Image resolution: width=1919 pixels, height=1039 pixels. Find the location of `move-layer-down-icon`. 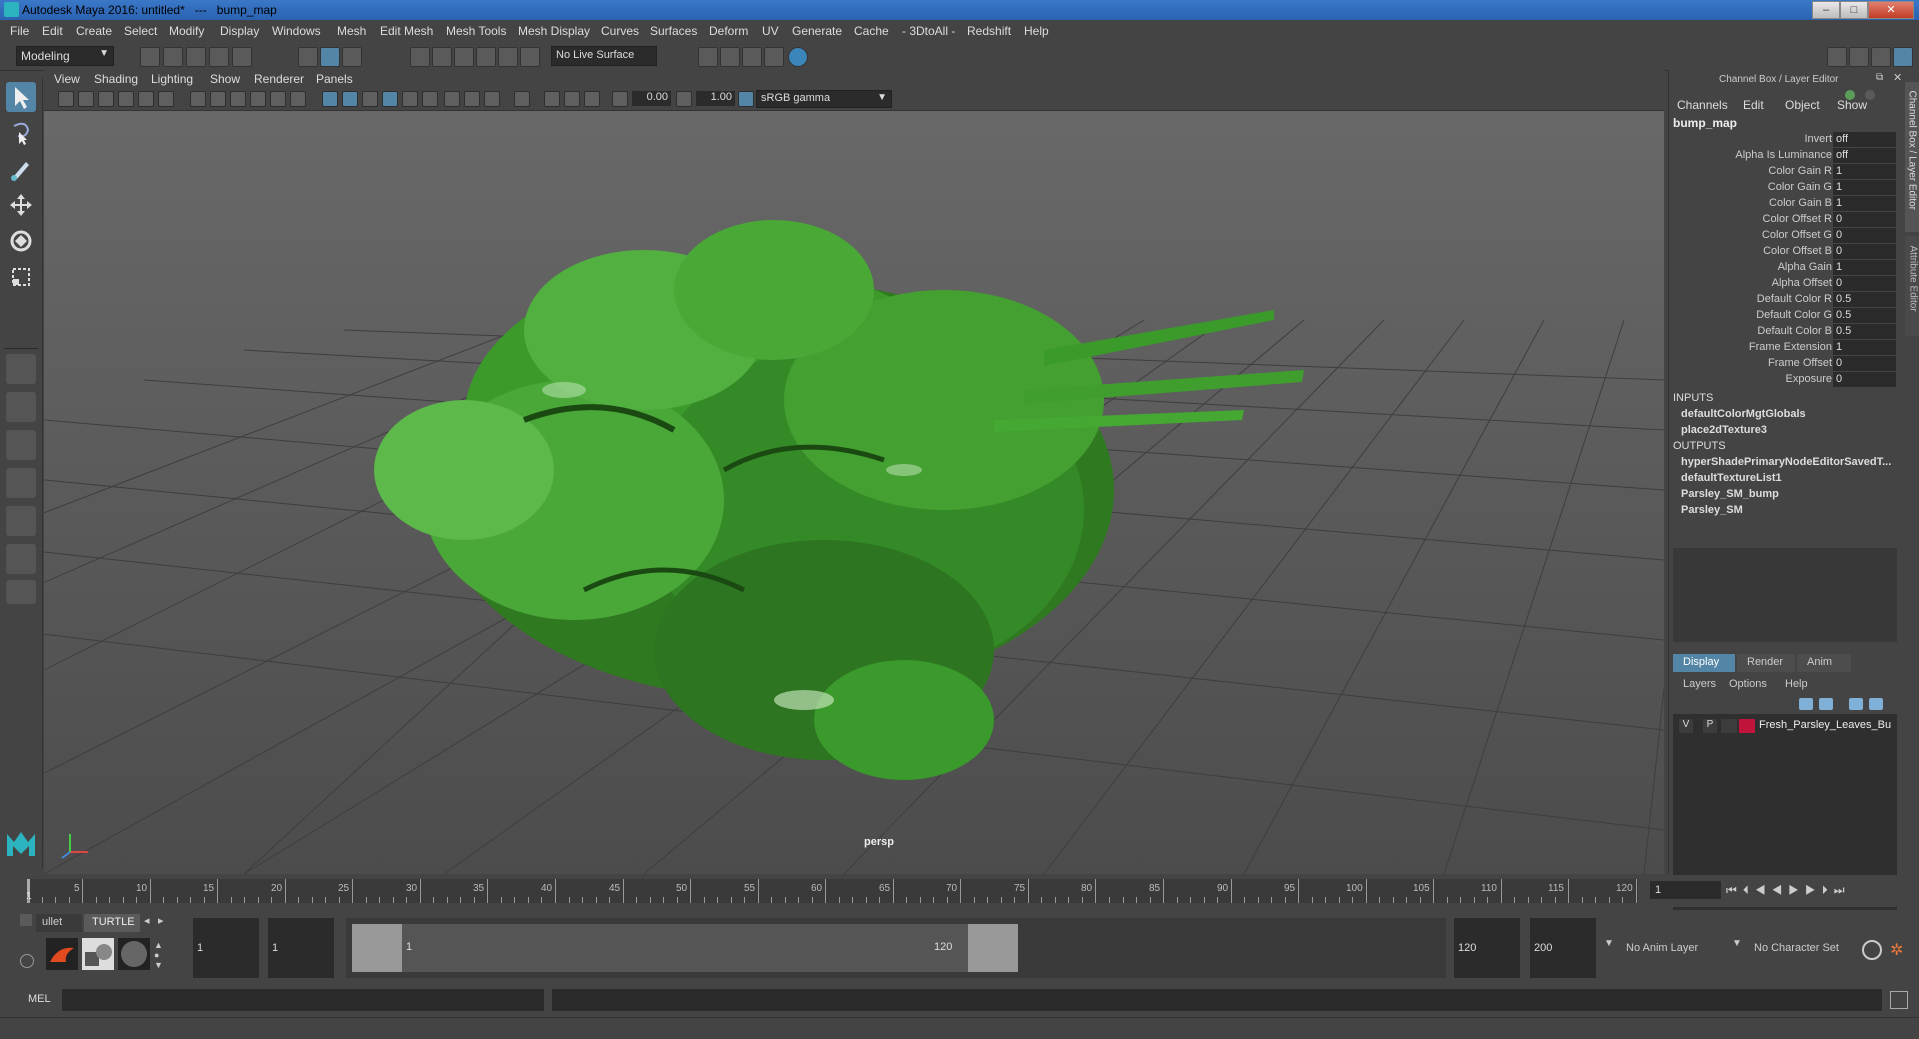

move-layer-down-icon is located at coordinates (1826, 704).